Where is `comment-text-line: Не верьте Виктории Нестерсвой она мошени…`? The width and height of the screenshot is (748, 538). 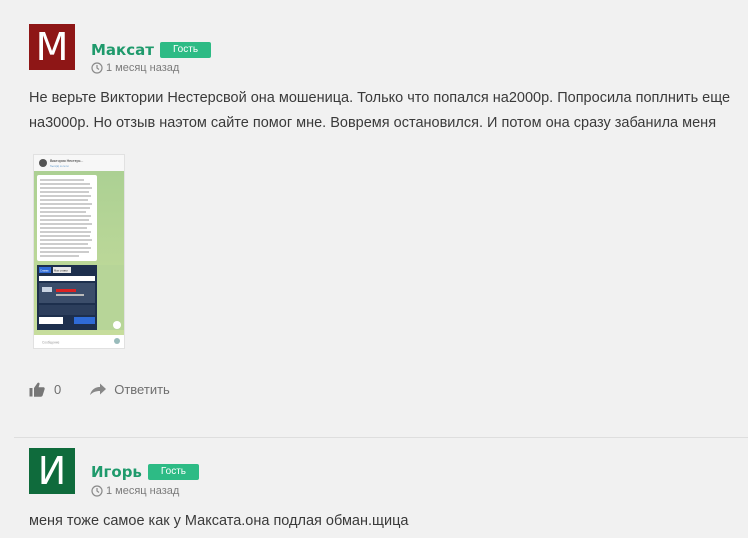
comment-text-line: Не верьте Виктории Нестерсвой она мошени… is located at coordinates (380, 98).